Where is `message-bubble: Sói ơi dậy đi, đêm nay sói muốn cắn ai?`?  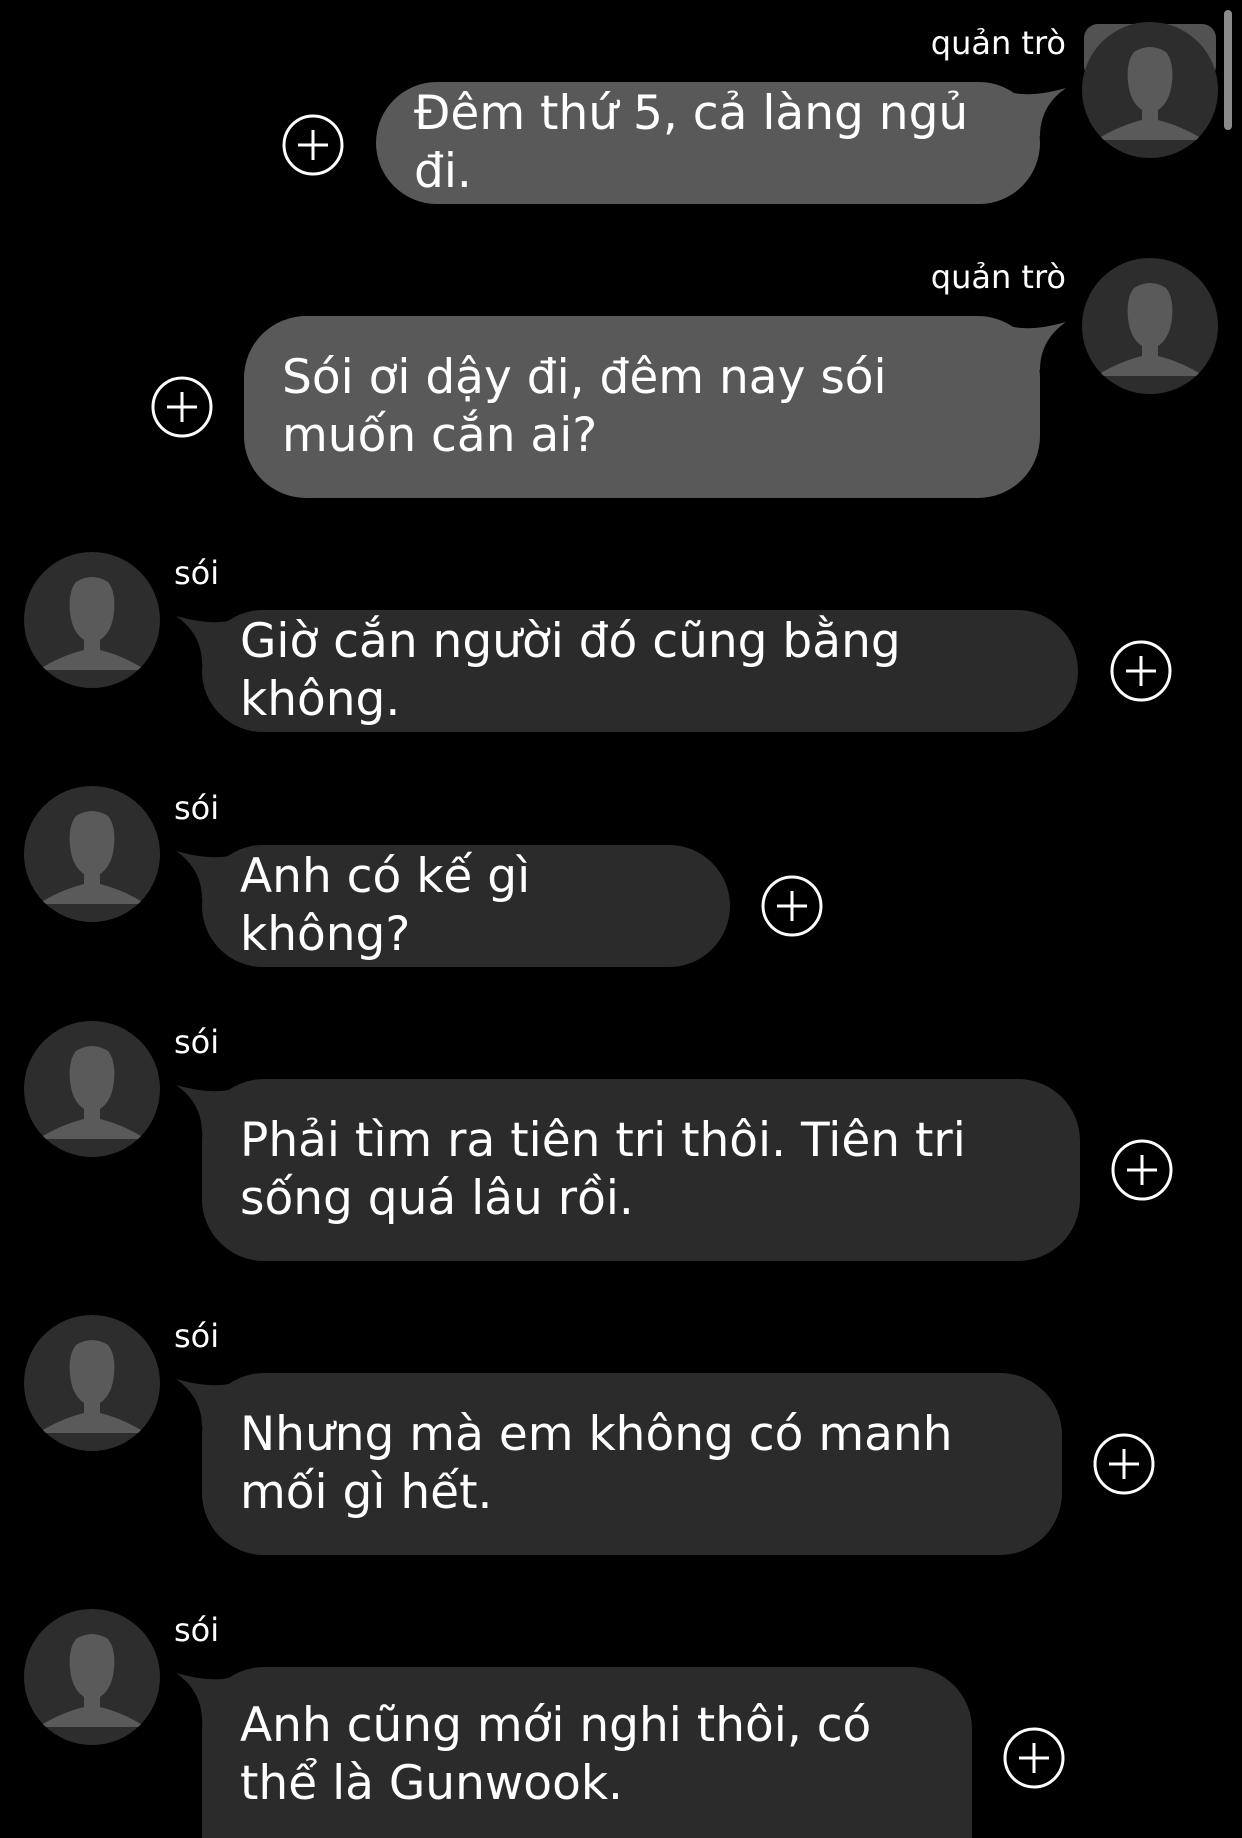 message-bubble: Sói ơi dậy đi, đêm nay sói muốn cắn ai? is located at coordinates (642, 407).